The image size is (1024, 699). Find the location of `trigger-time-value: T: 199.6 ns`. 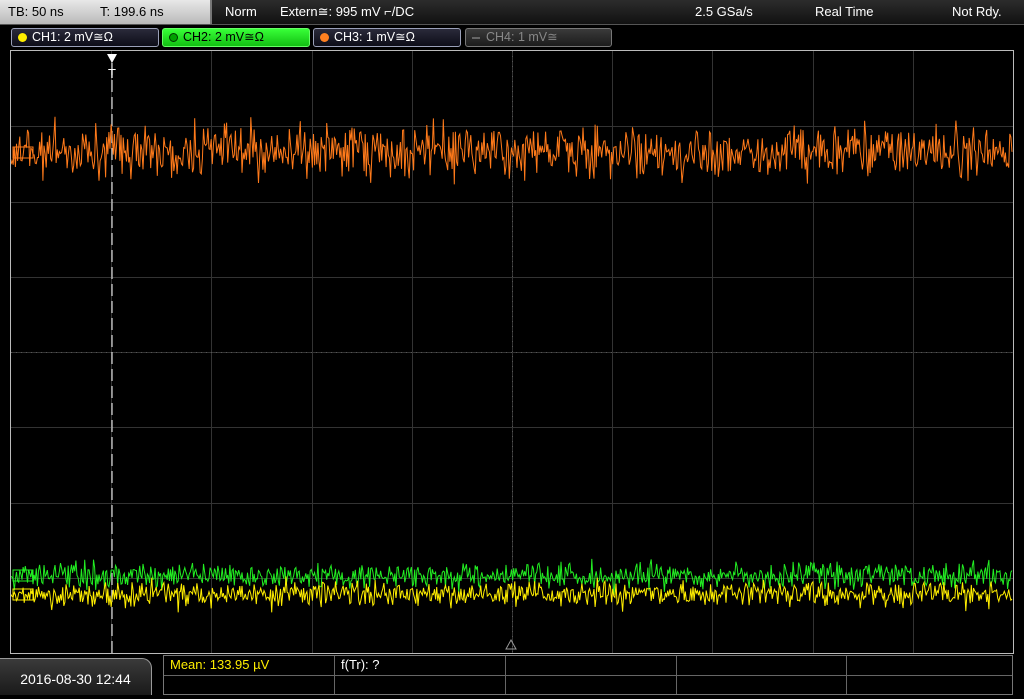

trigger-time-value: T: 199.6 ns is located at coordinates (132, 11).